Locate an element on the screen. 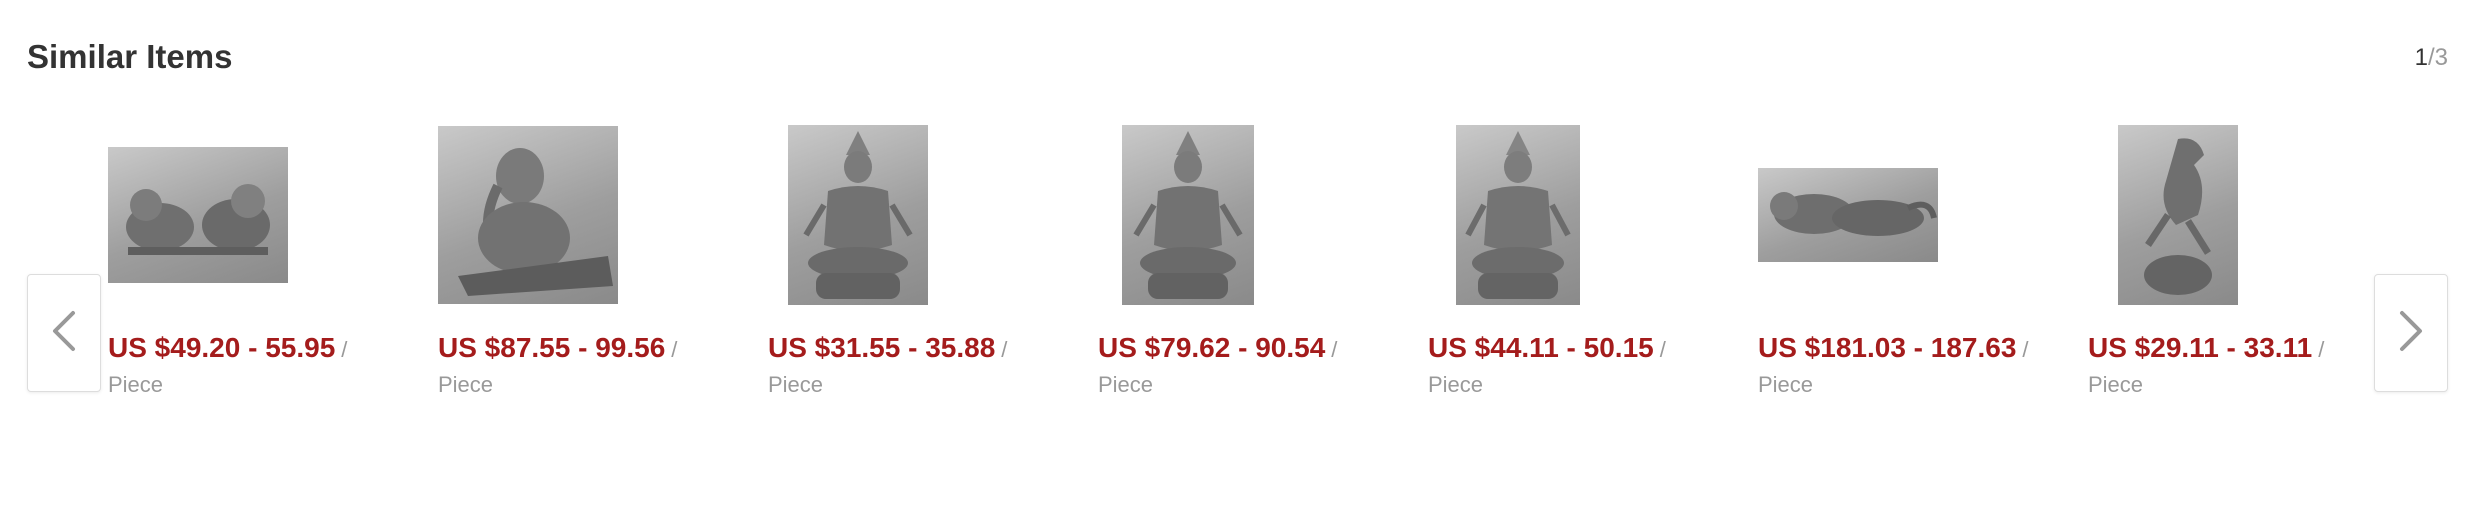 This screenshot has height=516, width=2480. section-title: Similar Items is located at coordinates (130, 56).